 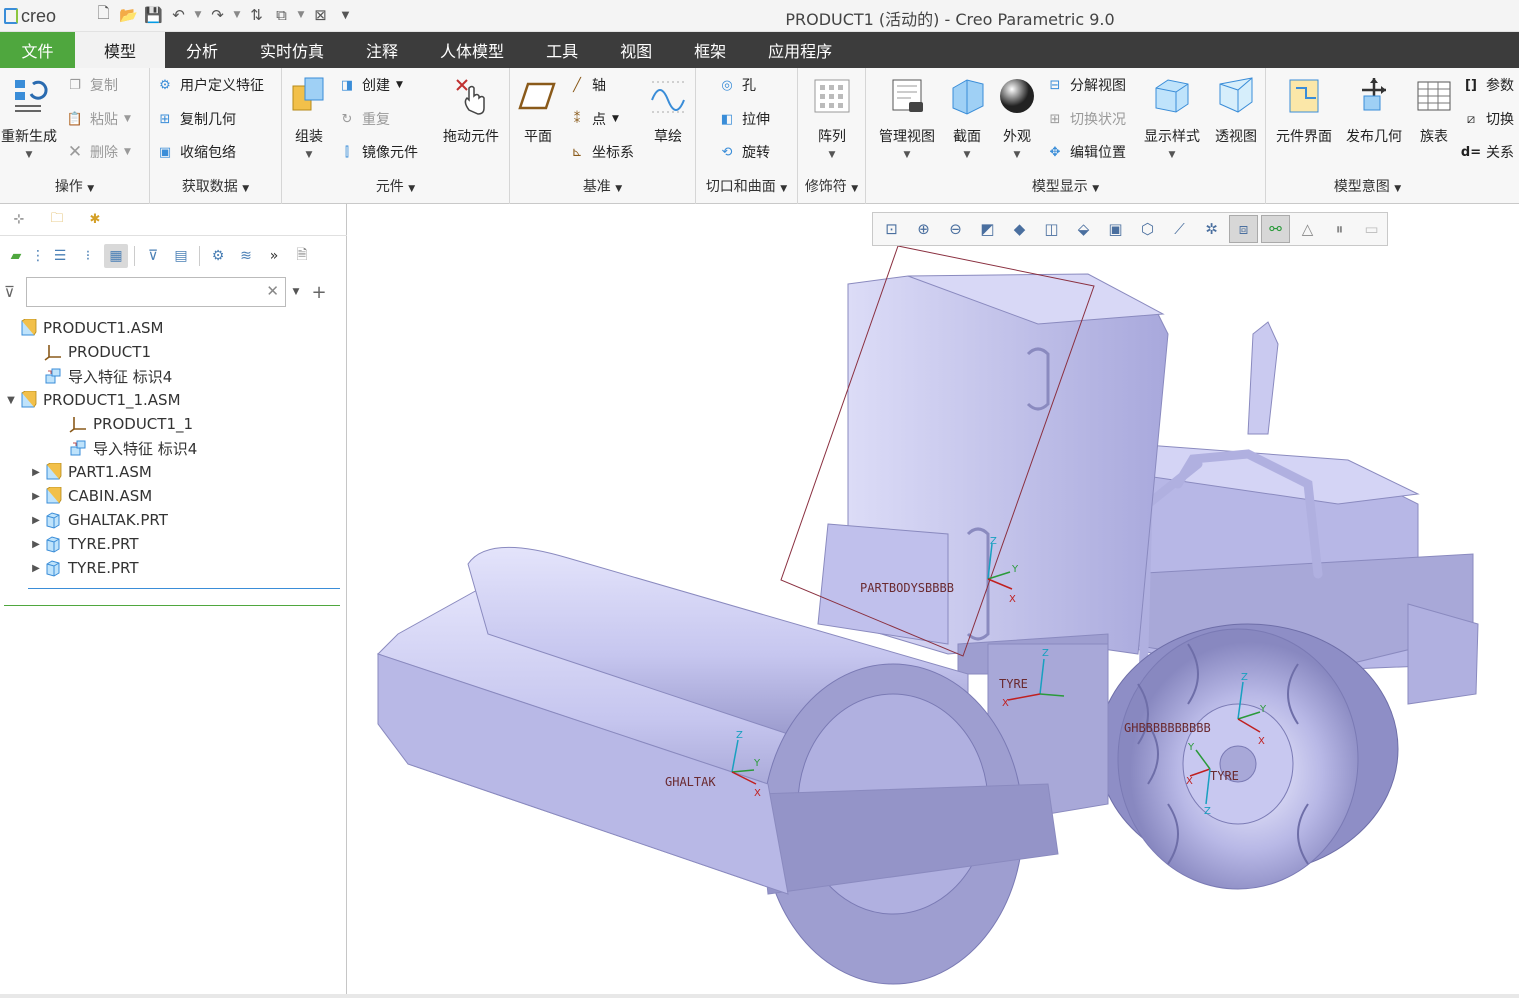 I want to click on edit-position-button: ✥ 编辑位置, so click(x=1086, y=152).